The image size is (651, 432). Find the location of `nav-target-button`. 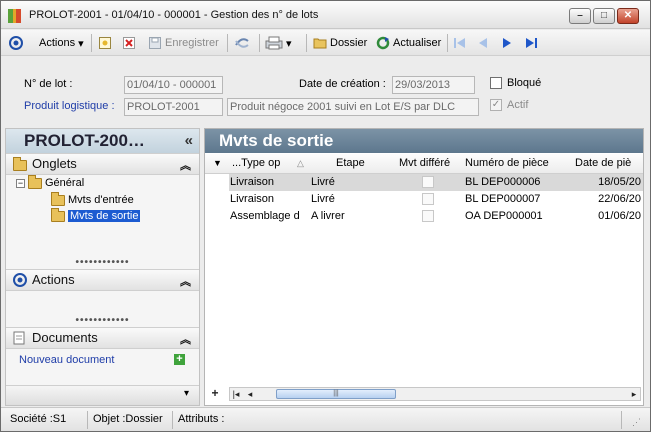

nav-target-button is located at coordinates (16, 43).